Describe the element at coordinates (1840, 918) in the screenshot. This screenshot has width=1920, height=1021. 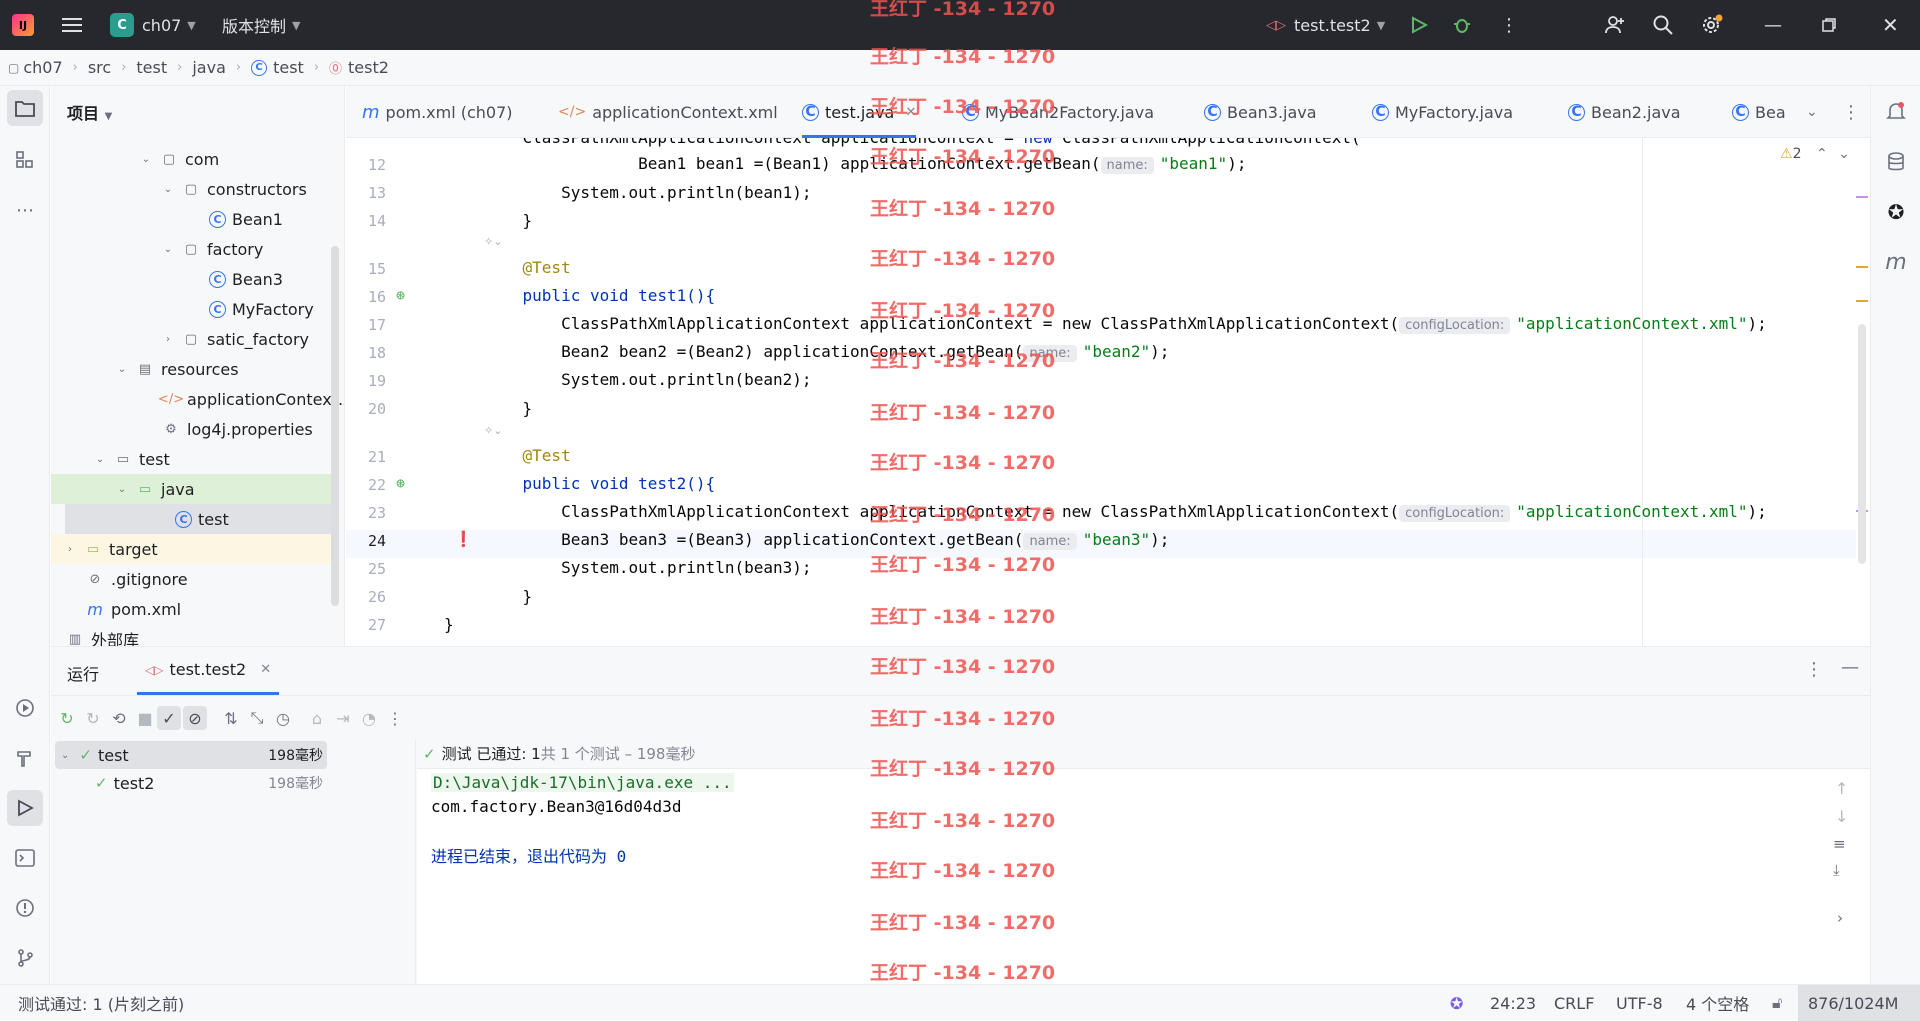
I see `expand-chevron-icon: ›` at that location.